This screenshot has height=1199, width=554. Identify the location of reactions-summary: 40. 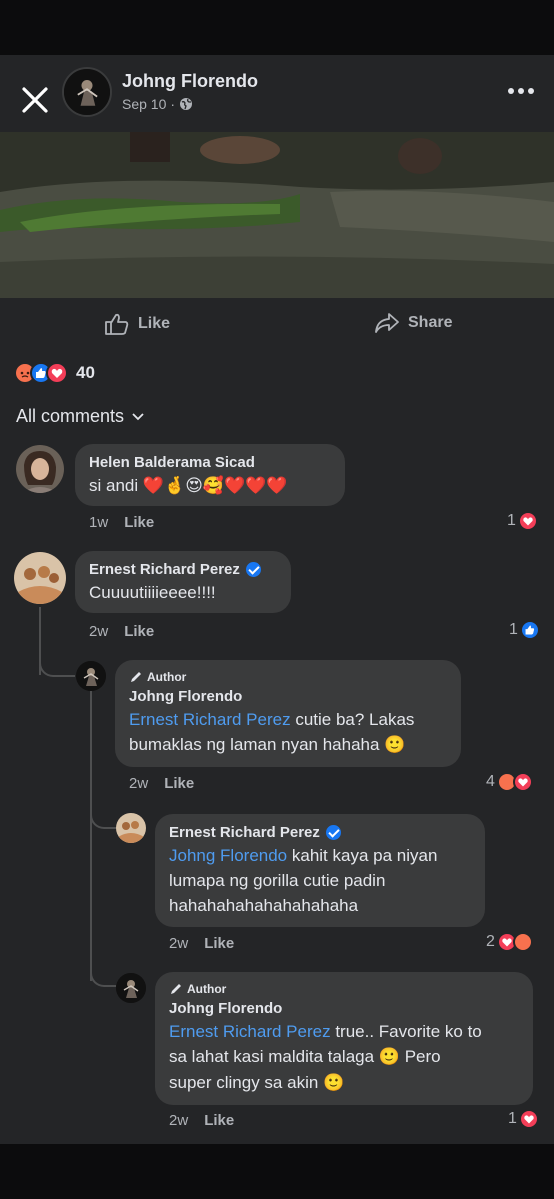
(54, 373).